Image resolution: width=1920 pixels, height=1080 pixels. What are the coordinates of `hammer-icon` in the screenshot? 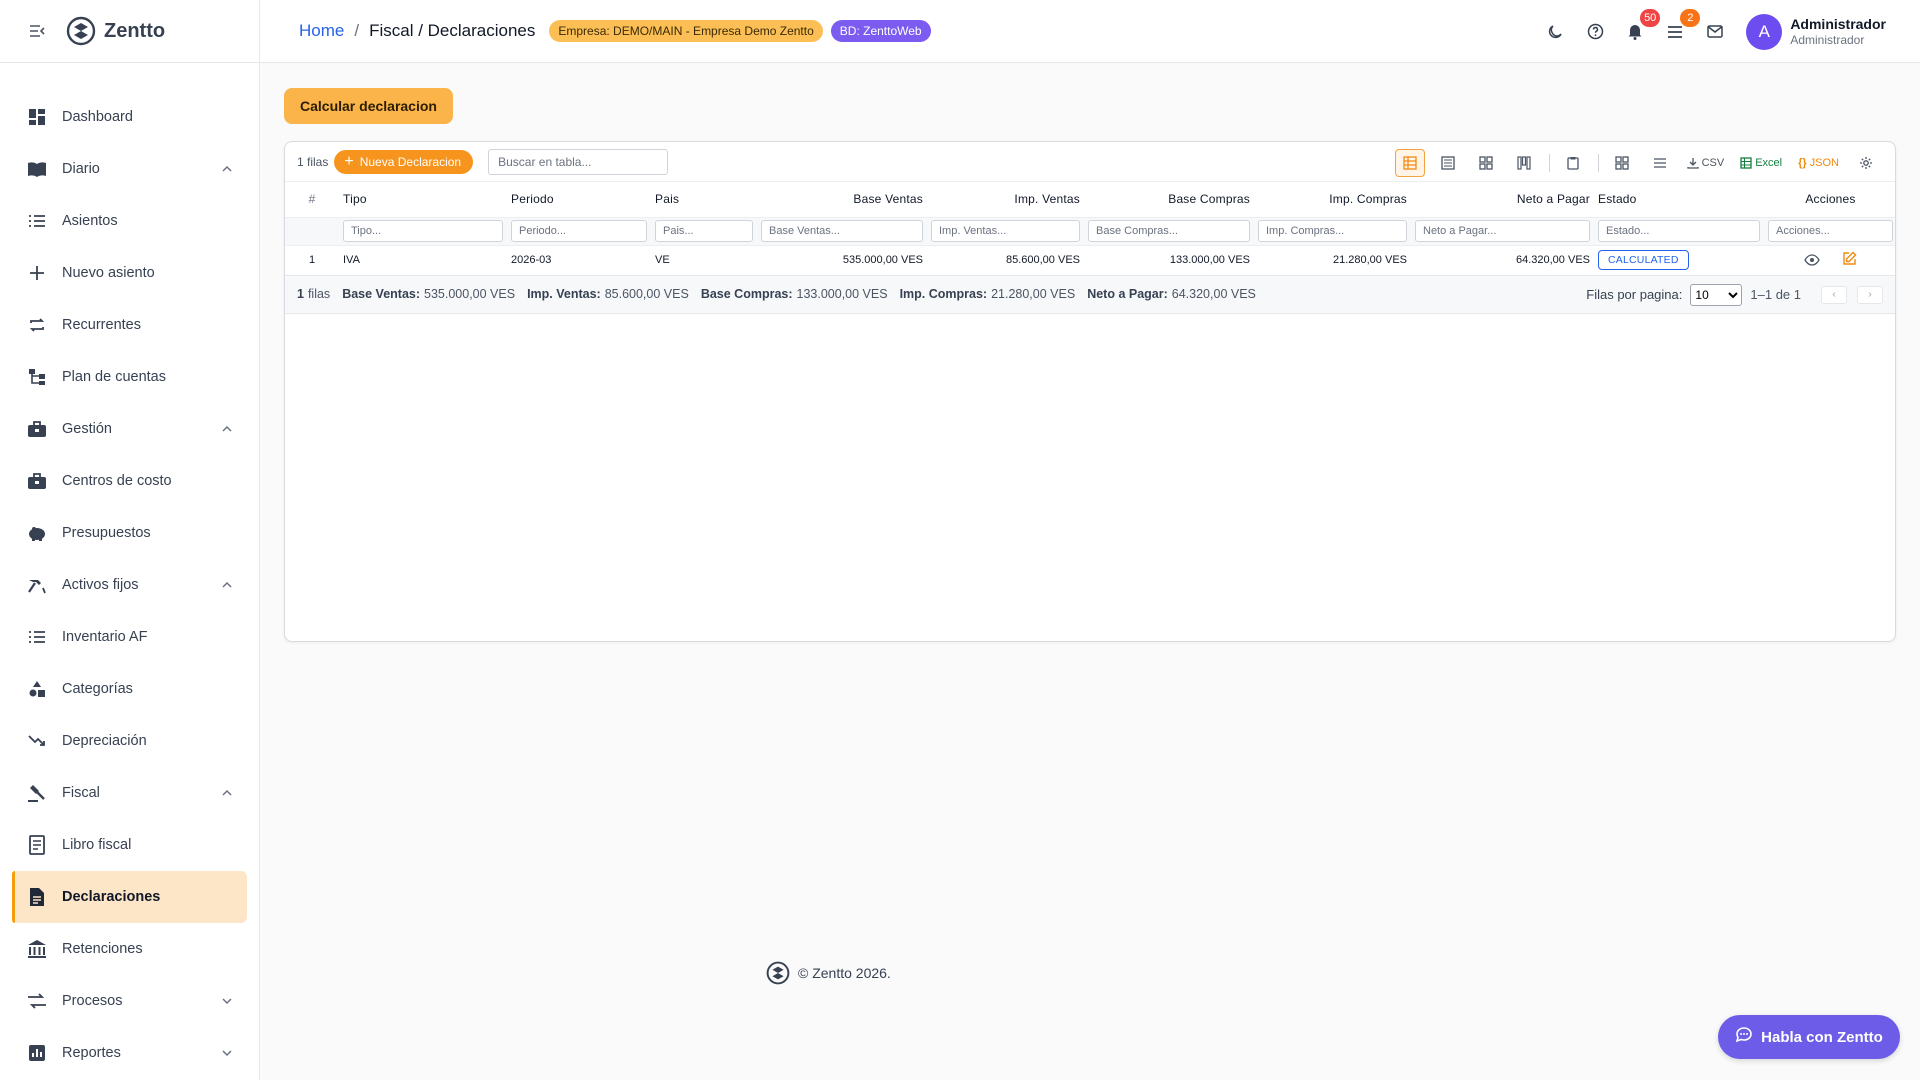 It's located at (37, 585).